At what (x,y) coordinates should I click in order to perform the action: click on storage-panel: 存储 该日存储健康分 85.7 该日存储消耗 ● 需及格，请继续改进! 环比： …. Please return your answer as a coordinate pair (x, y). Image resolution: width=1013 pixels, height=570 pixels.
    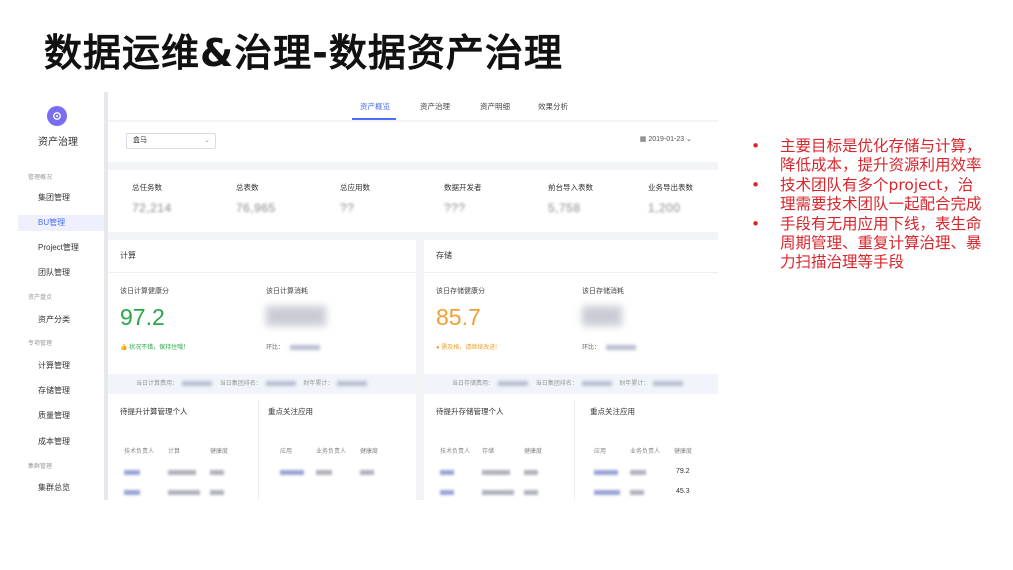
    Looking at the image, I should click on (571, 370).